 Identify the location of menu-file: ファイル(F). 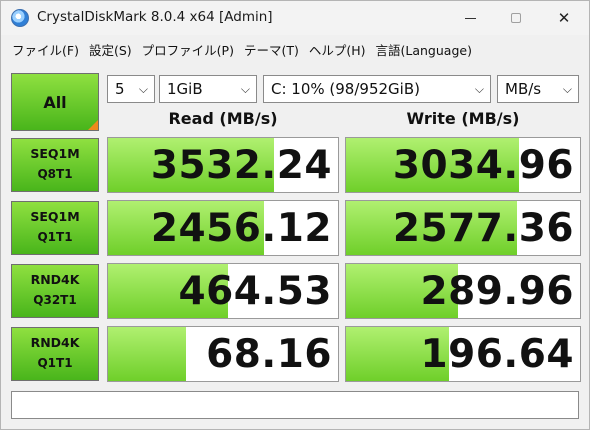
(45, 49).